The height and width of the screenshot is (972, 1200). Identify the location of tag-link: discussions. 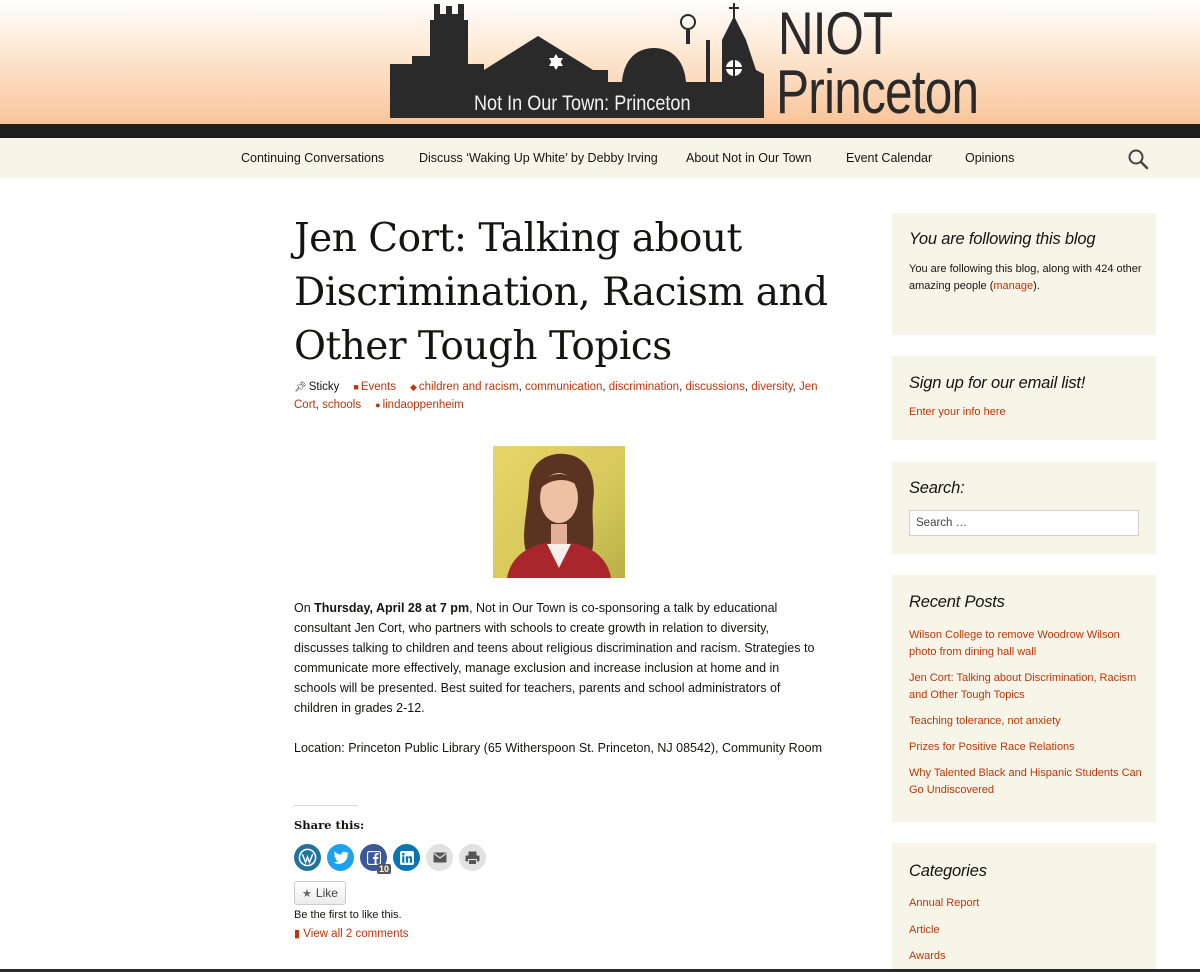
(714, 387).